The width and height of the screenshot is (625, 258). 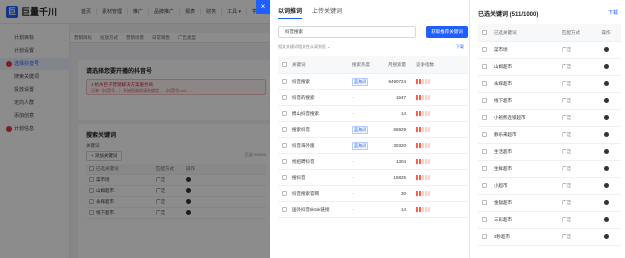 I want to click on seed-keyword-input: 抖音搜索, so click(x=347, y=32).